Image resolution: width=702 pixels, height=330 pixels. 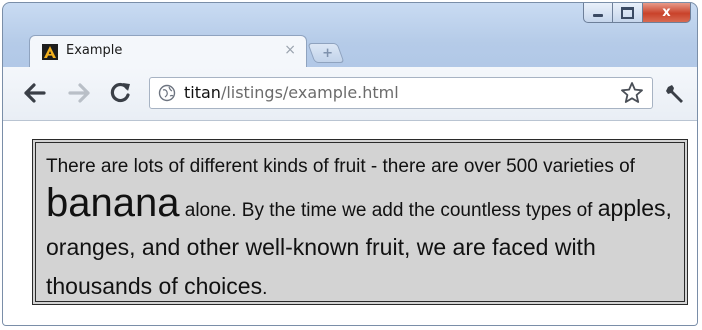 I want to click on close-window-label: x, so click(x=666, y=12).